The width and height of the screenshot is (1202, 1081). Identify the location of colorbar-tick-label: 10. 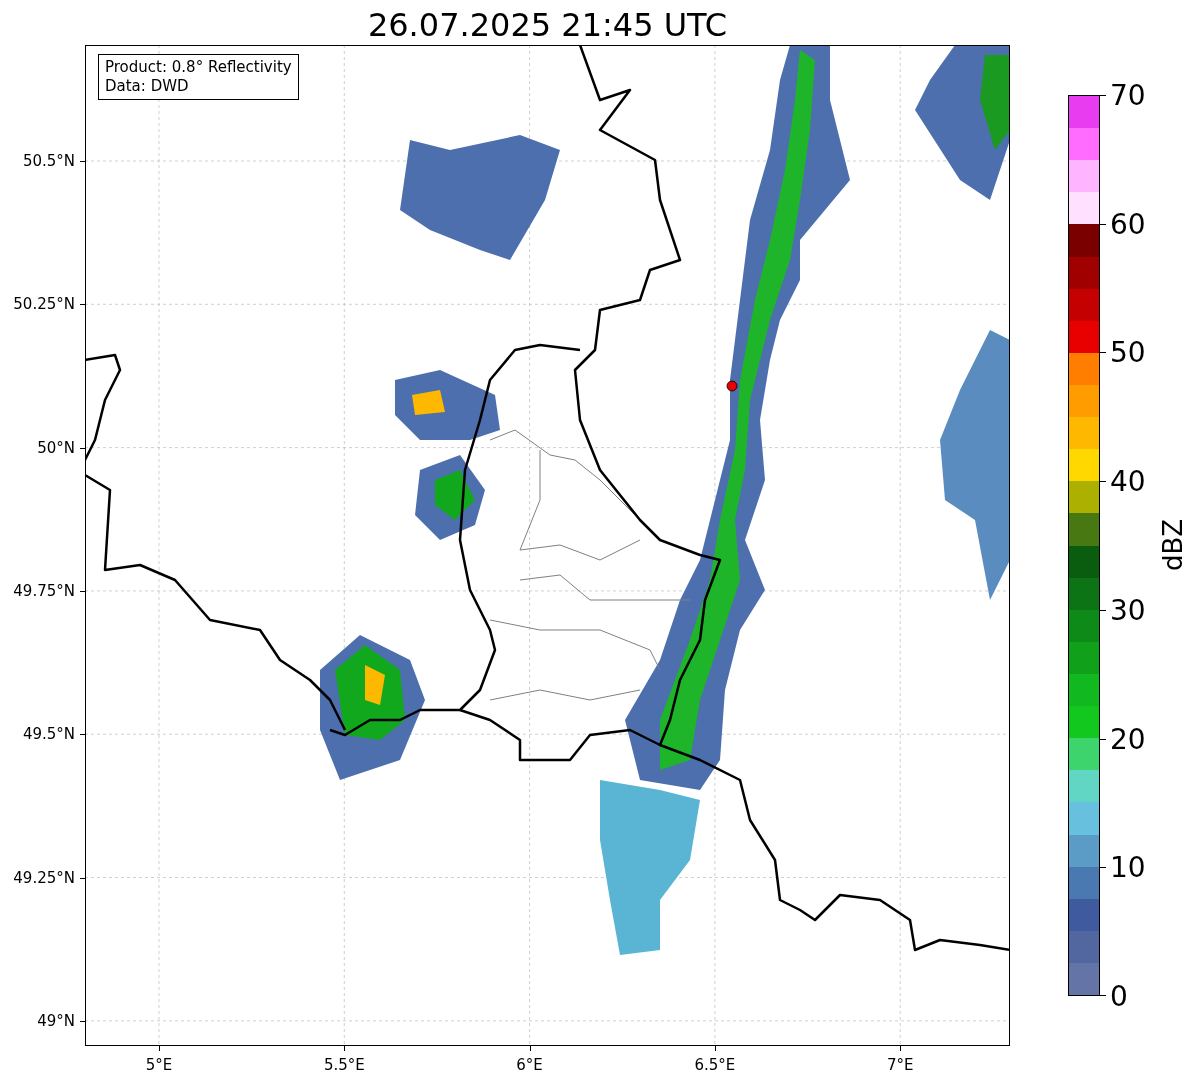
(1128, 867).